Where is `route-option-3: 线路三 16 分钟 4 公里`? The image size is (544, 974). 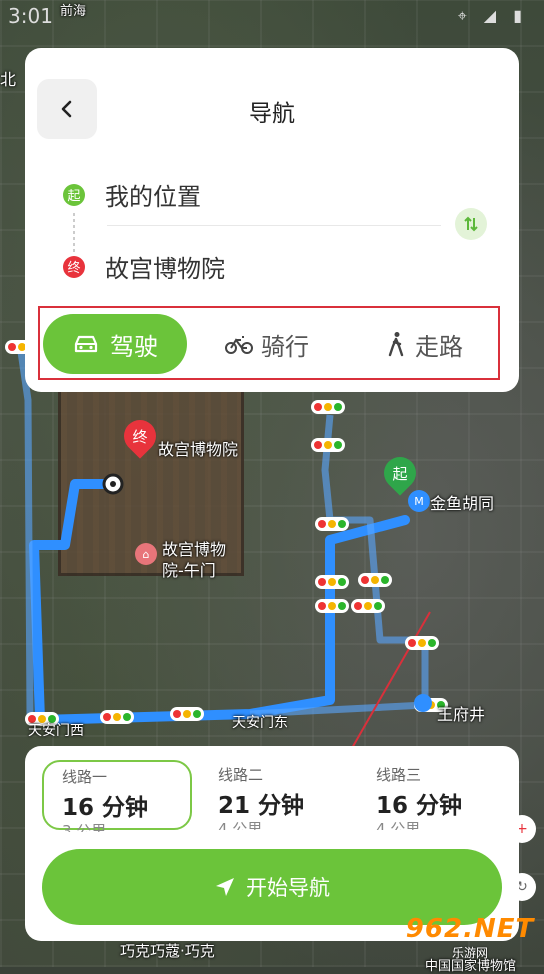
route-option-3: 线路三 16 分钟 4 公里 is located at coordinates (433, 795).